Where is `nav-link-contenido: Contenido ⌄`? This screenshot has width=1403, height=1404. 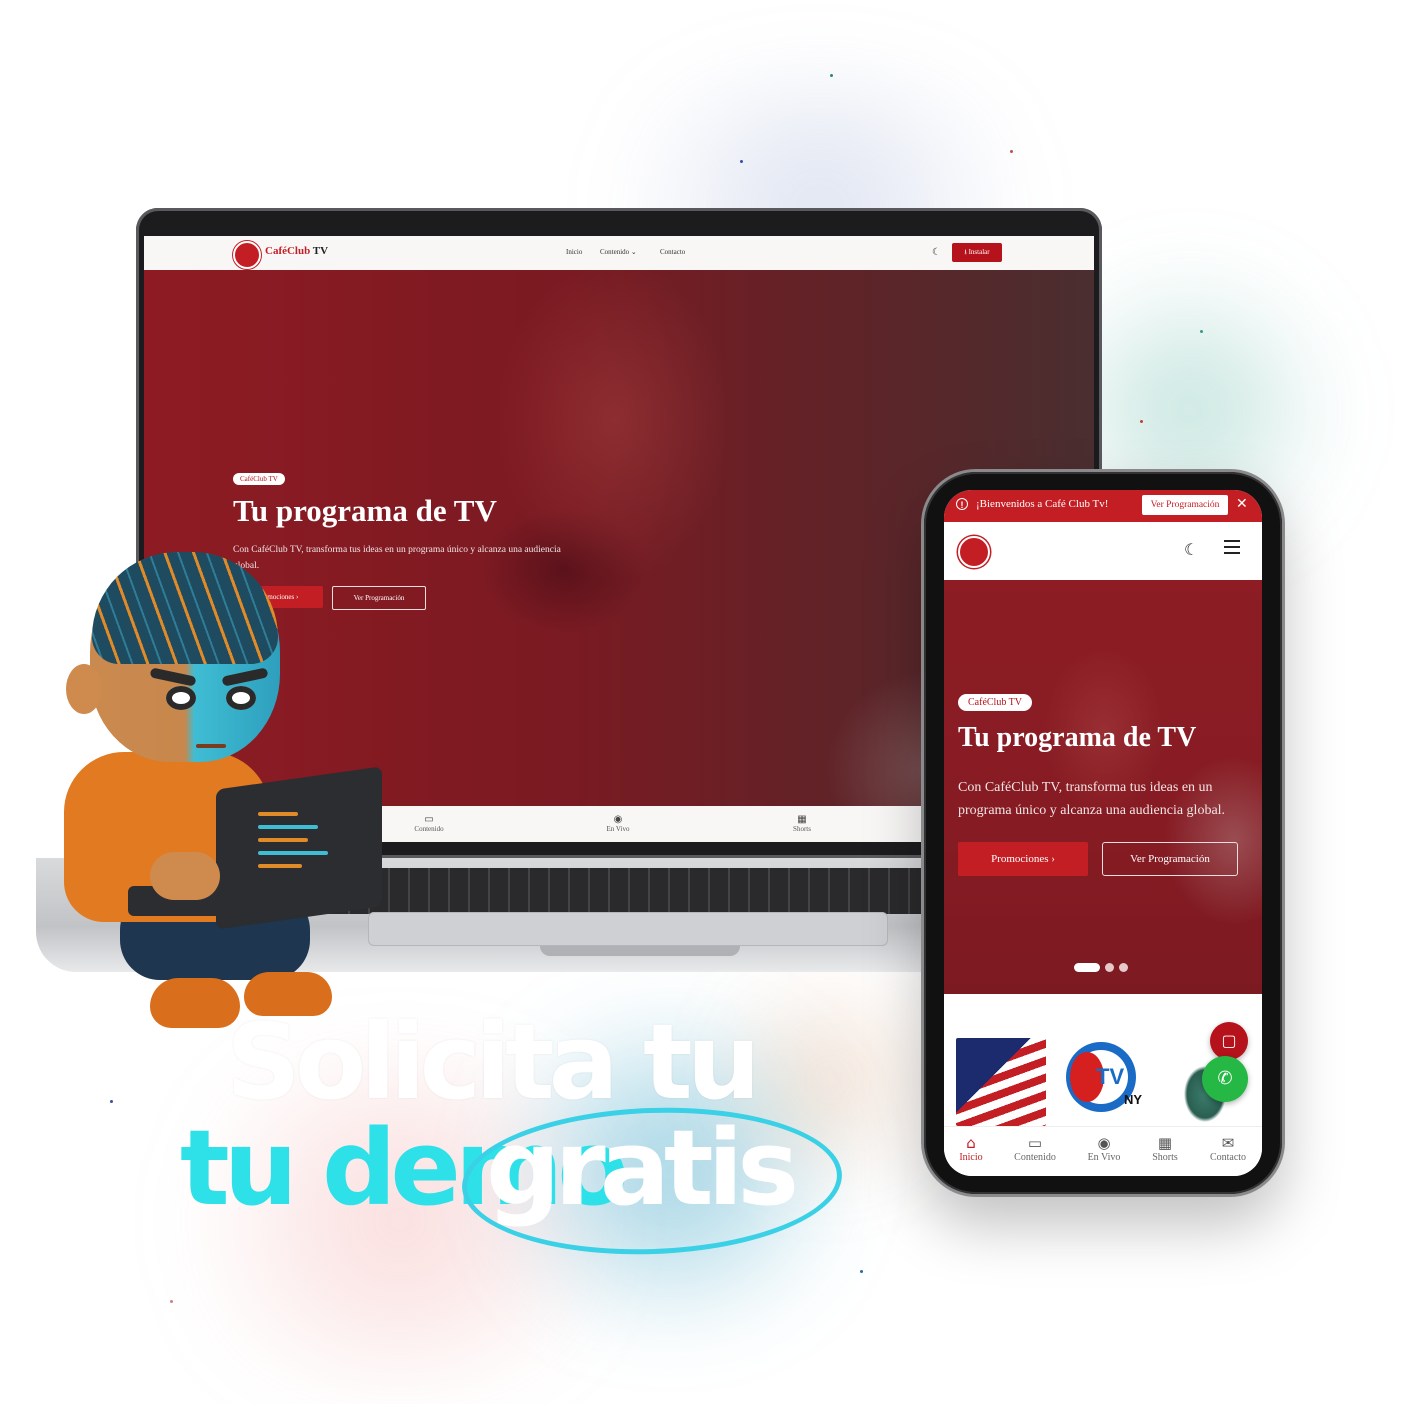
nav-link-contenido: Contenido ⌄ is located at coordinates (618, 252).